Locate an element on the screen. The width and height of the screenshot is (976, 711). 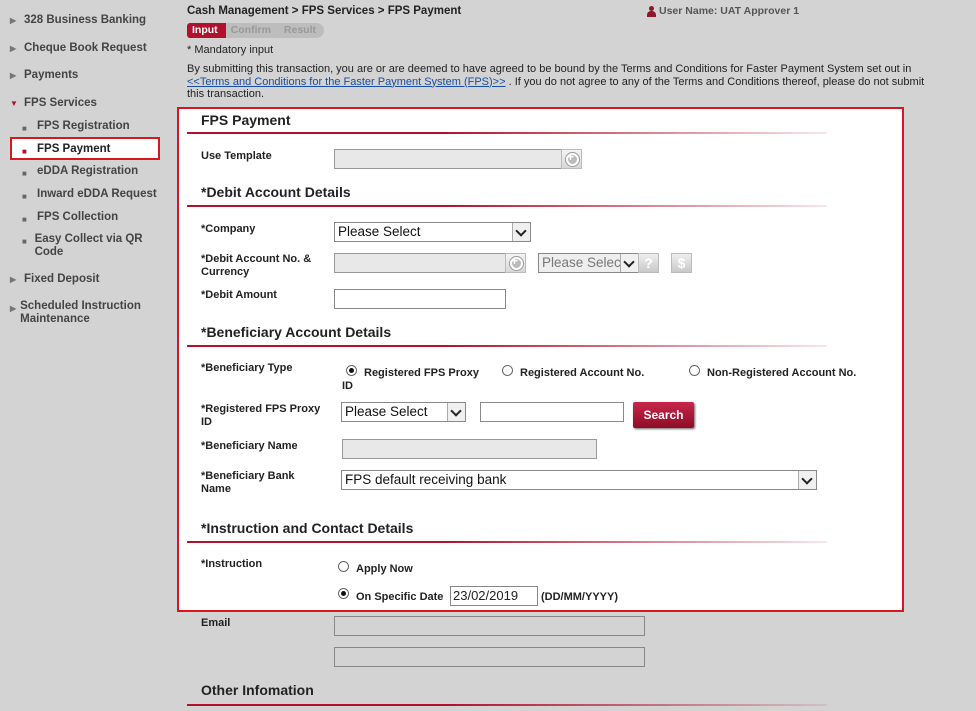
sidebar-item-fps-registration: ■ FPS Registration is located at coordinates (76, 127).